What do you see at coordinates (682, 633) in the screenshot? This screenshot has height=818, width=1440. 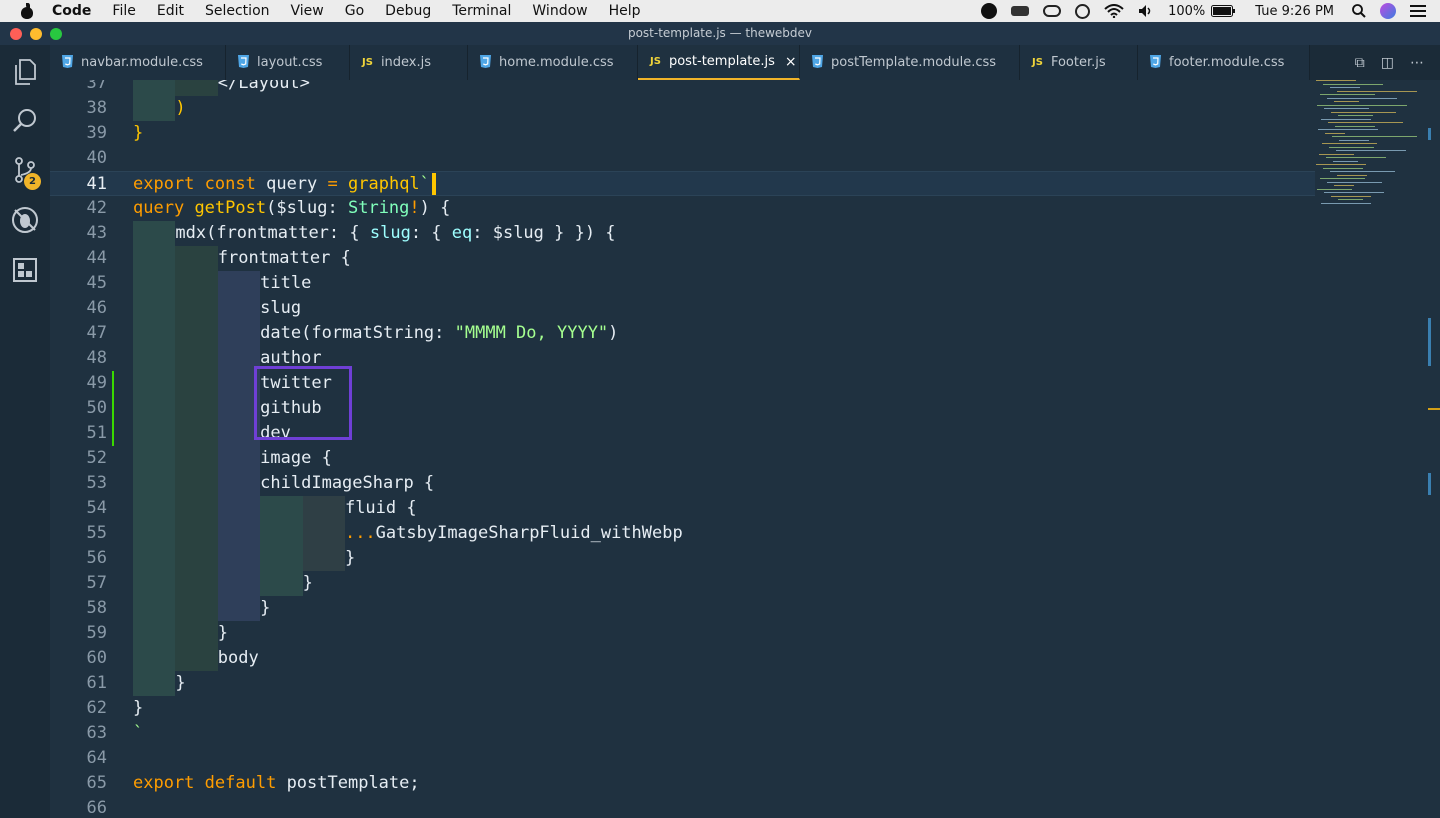 I see `code-line: 59}` at bounding box center [682, 633].